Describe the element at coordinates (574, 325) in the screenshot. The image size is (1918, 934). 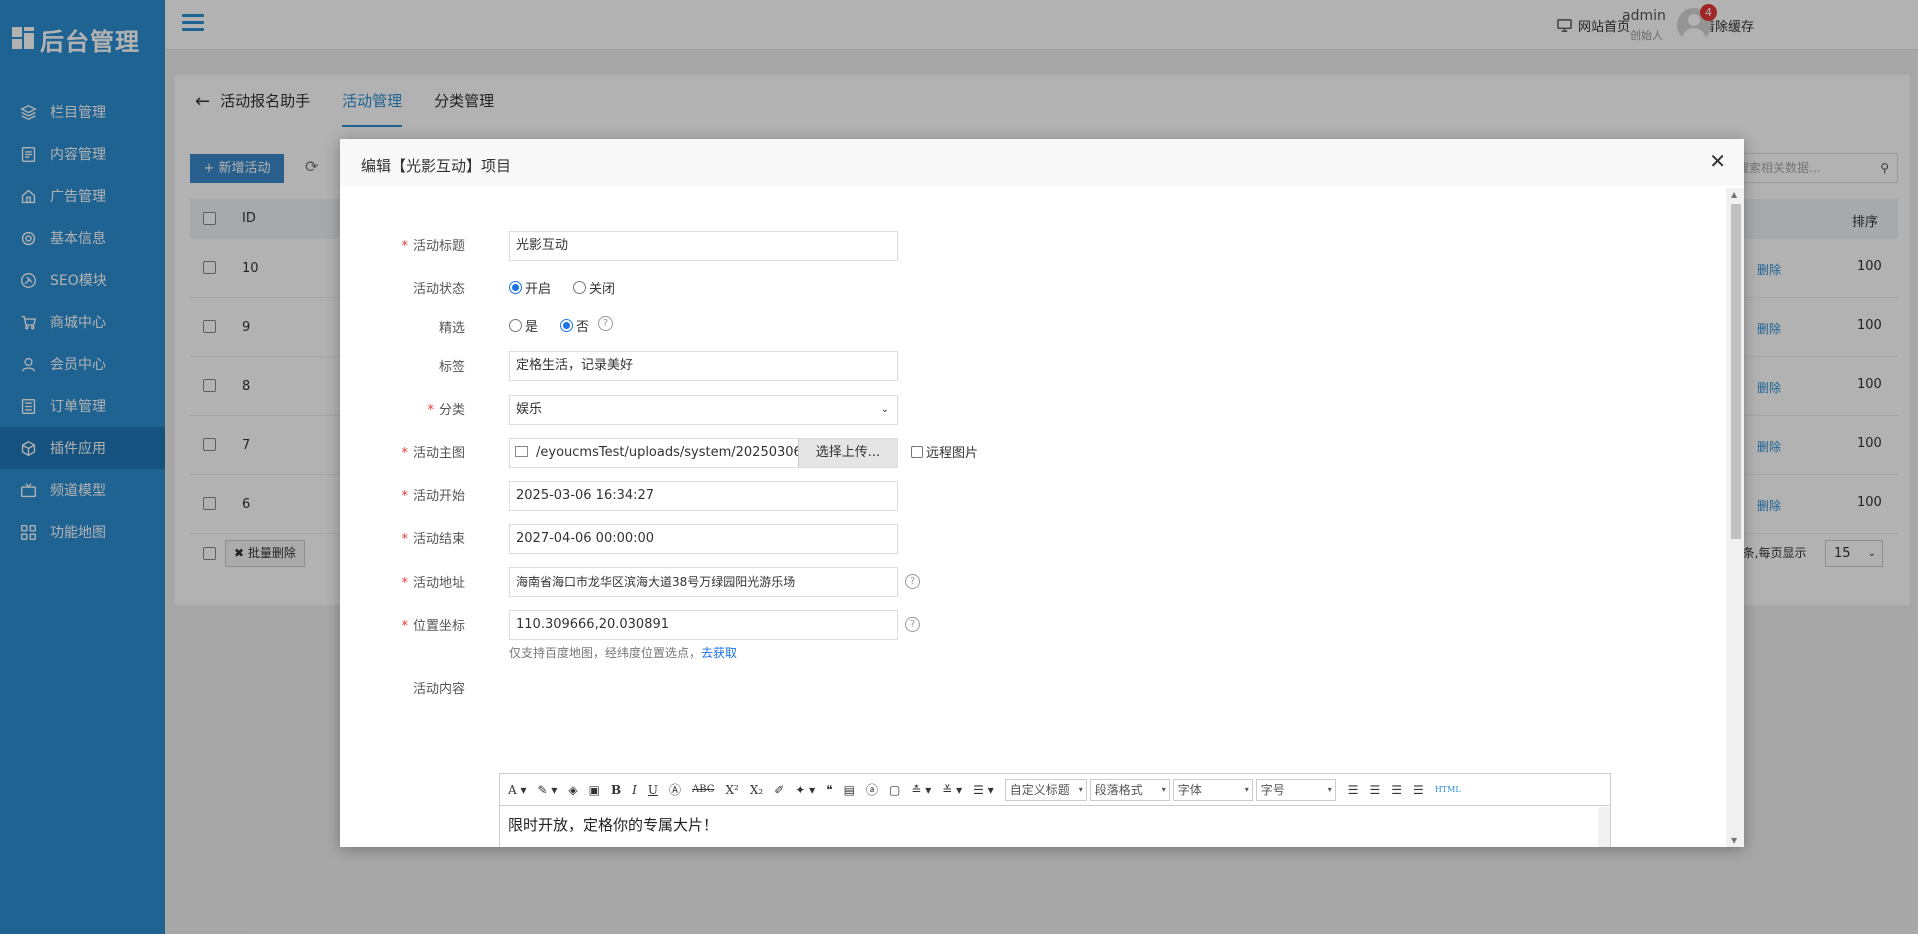
I see `featured-no-radio: 否` at that location.